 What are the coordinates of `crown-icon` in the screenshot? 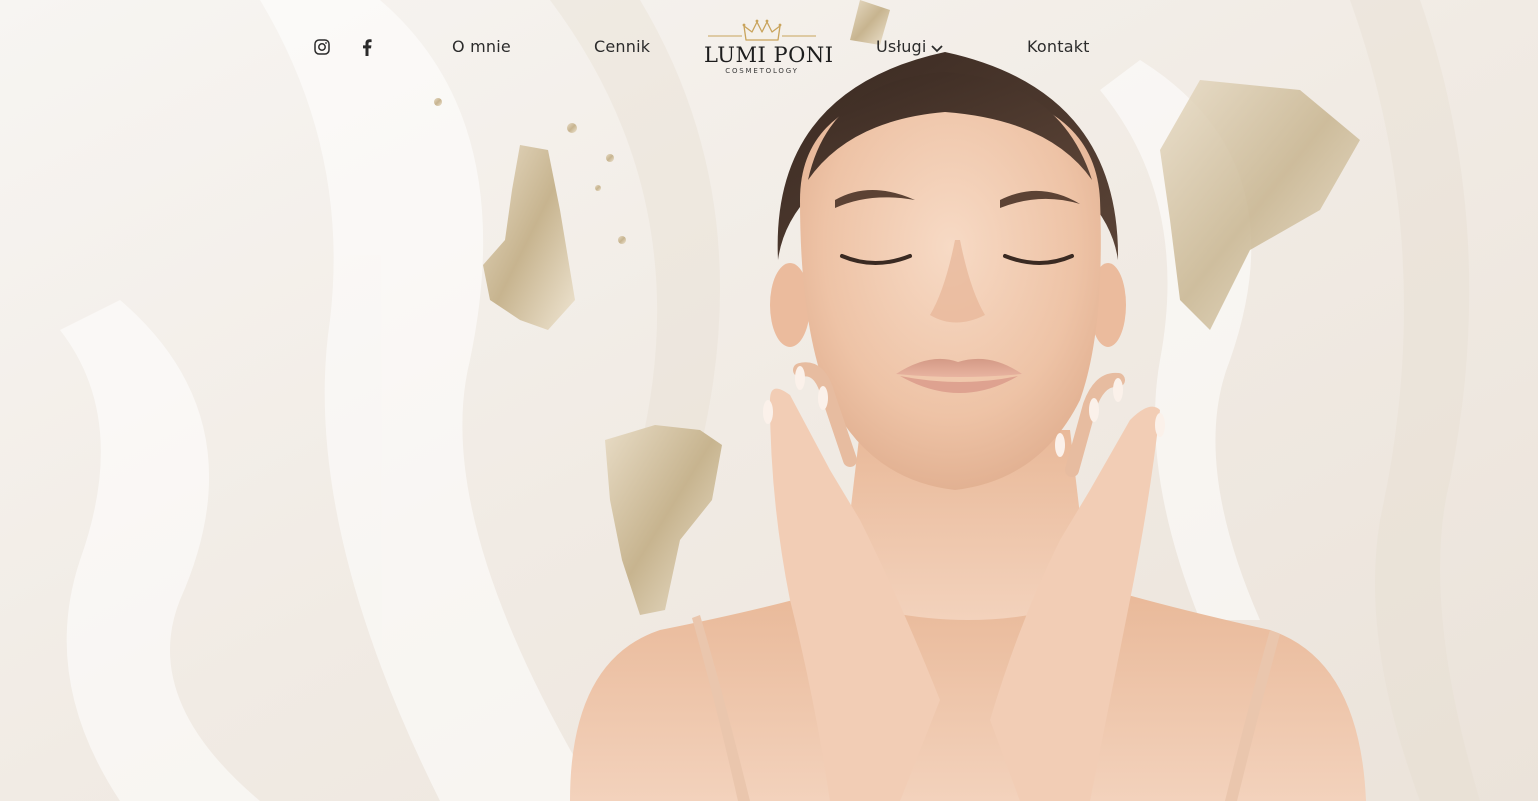 It's located at (762, 30).